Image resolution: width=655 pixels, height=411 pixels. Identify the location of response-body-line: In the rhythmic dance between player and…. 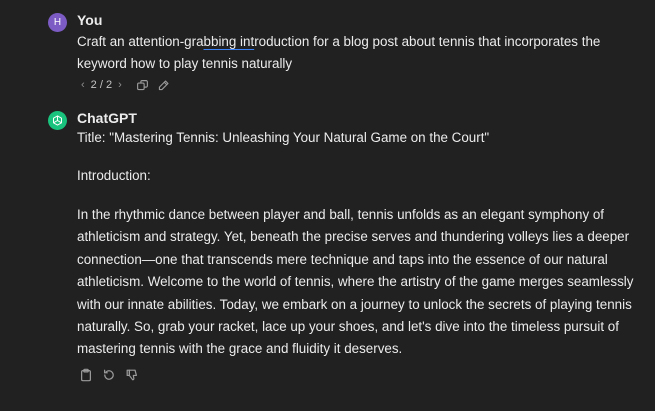
(341, 214).